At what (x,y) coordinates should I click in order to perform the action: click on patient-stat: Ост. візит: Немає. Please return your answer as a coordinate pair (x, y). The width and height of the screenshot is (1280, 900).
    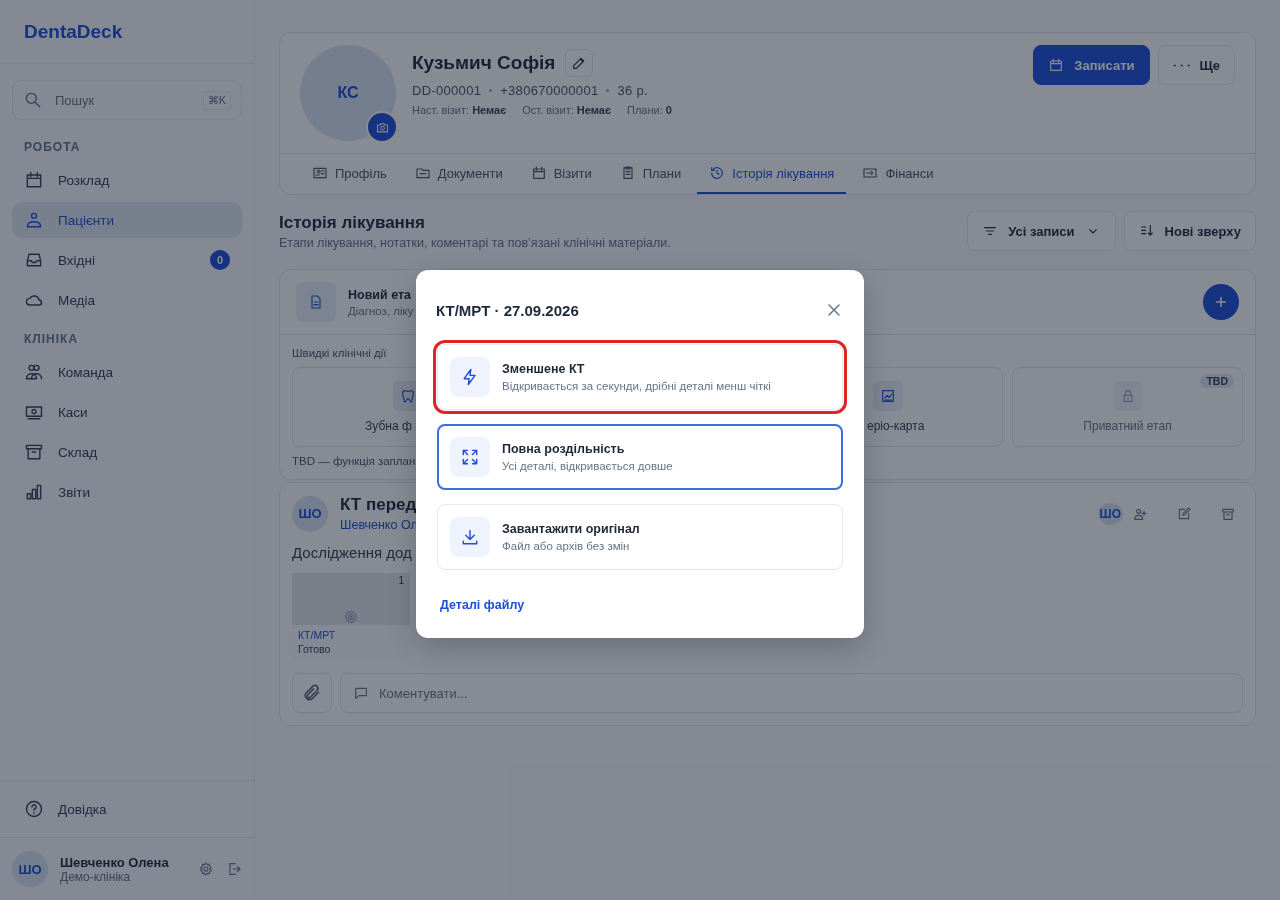
    Looking at the image, I should click on (566, 110).